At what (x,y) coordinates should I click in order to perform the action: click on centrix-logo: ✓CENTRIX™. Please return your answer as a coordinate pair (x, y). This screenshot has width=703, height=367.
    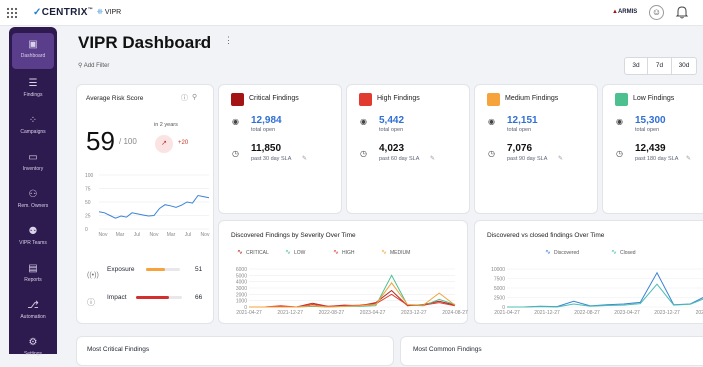
    Looking at the image, I should click on (63, 12).